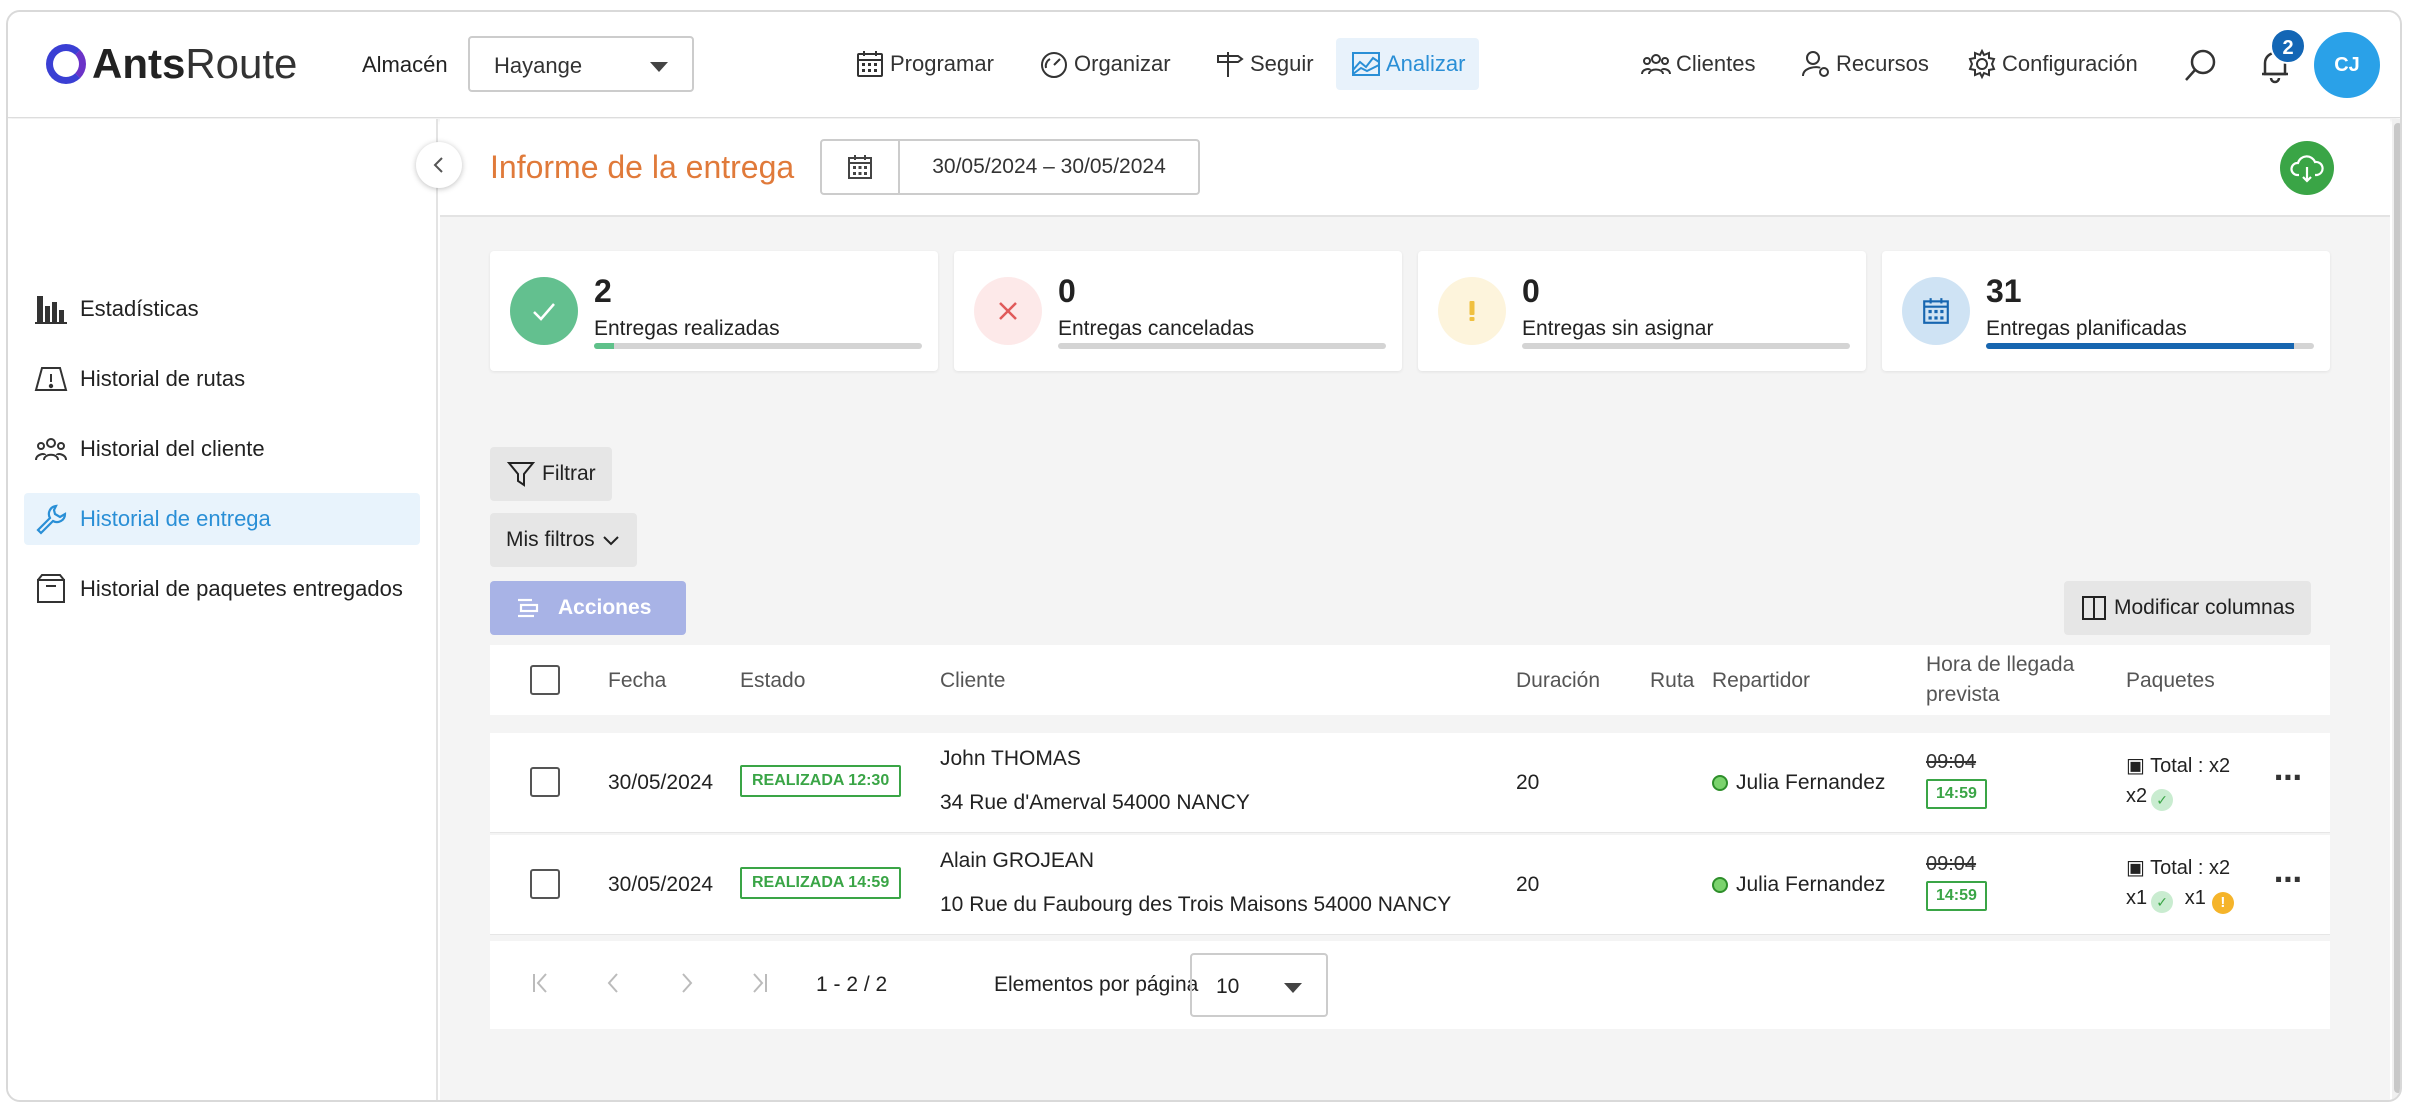 The width and height of the screenshot is (2410, 1110). Describe the element at coordinates (2094, 608) in the screenshot. I see `columns-icon` at that location.